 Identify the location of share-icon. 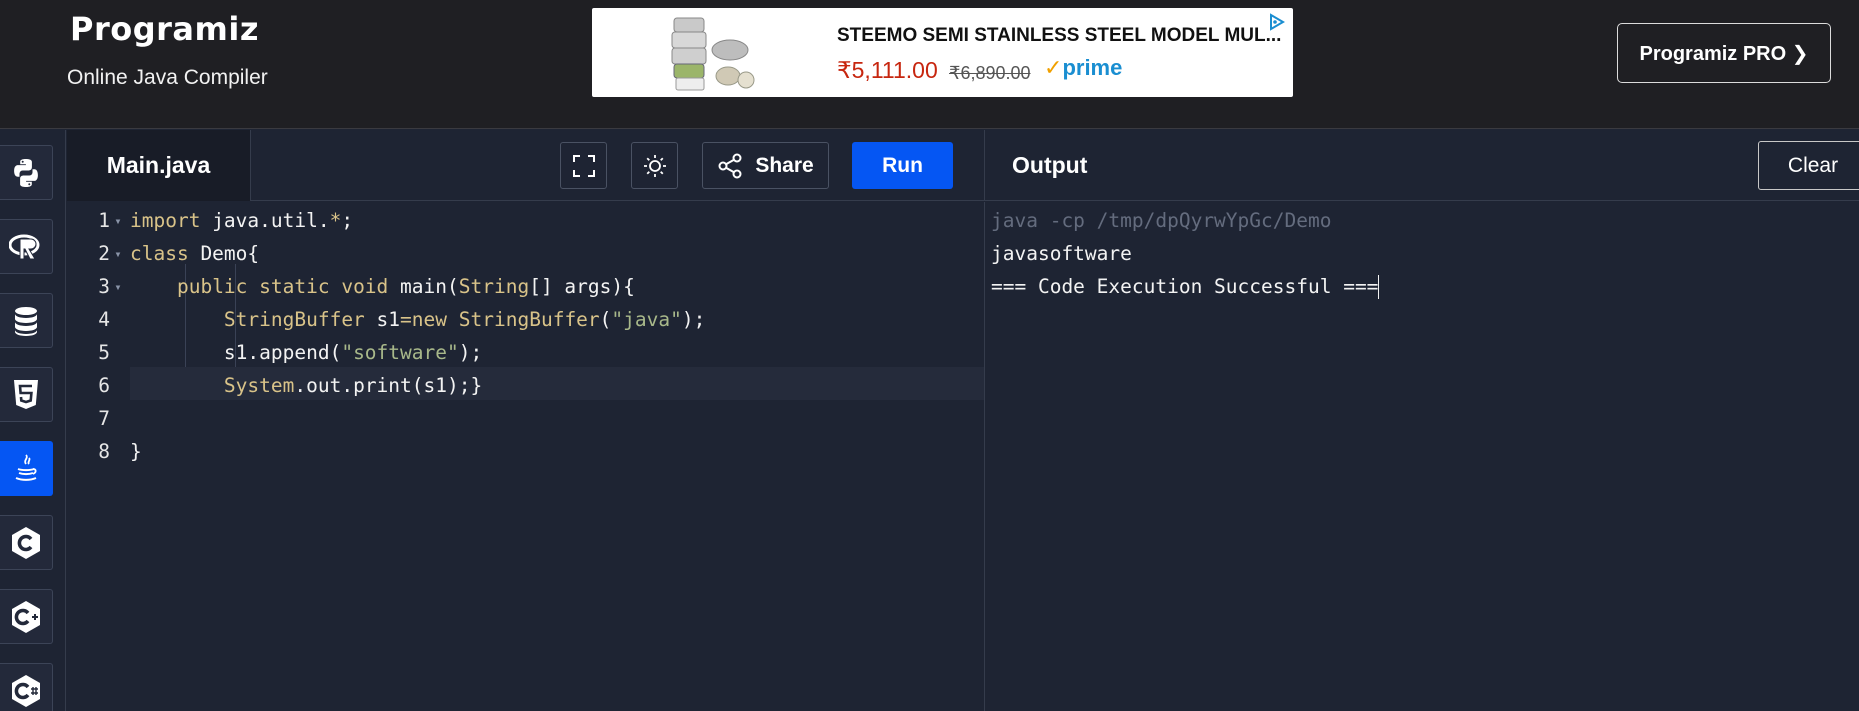
(730, 165).